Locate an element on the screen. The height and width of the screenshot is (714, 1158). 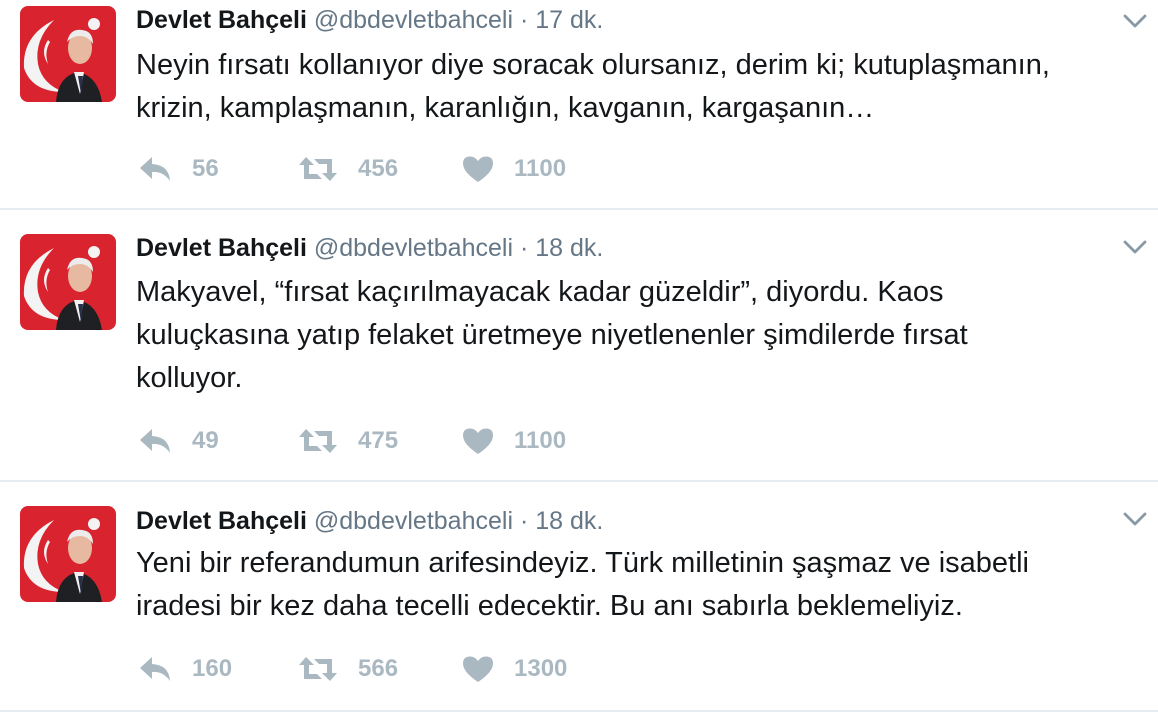
reply-button: 56 is located at coordinates (178, 169).